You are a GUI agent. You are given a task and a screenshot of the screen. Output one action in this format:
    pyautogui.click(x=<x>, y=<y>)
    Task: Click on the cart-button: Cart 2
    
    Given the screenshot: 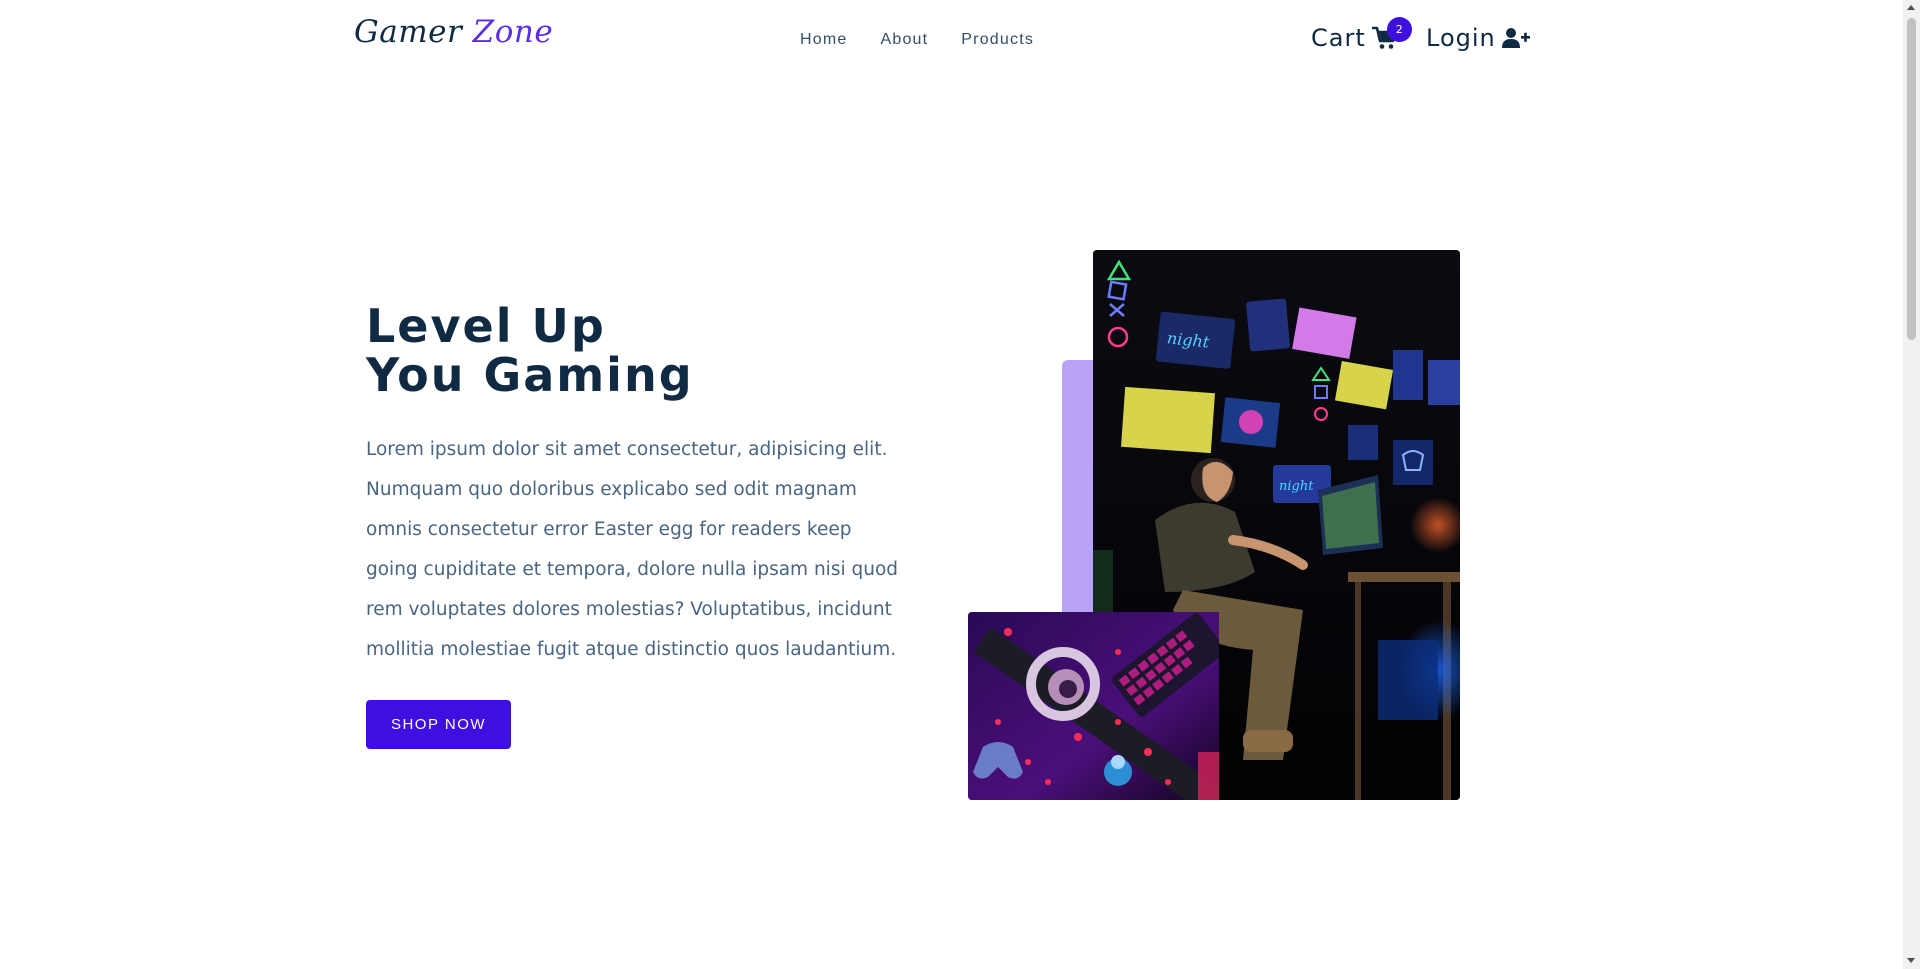 What is the action you would take?
    pyautogui.click(x=1361, y=34)
    